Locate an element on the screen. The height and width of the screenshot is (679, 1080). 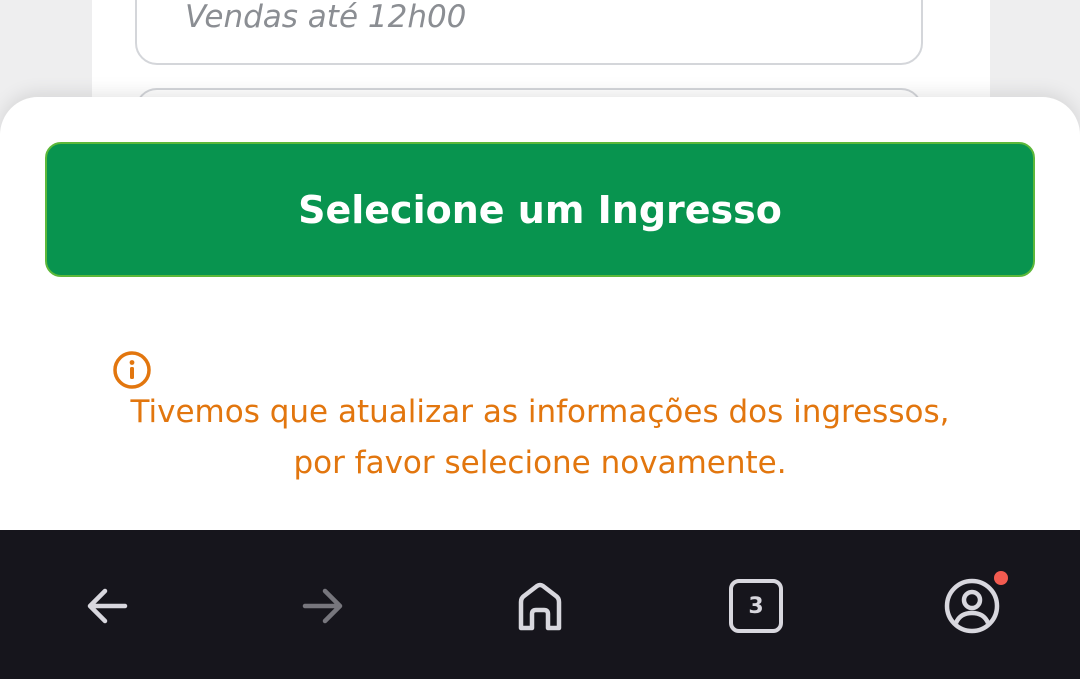
notice-line-2: por favor selecione novamente. is located at coordinates (540, 463).